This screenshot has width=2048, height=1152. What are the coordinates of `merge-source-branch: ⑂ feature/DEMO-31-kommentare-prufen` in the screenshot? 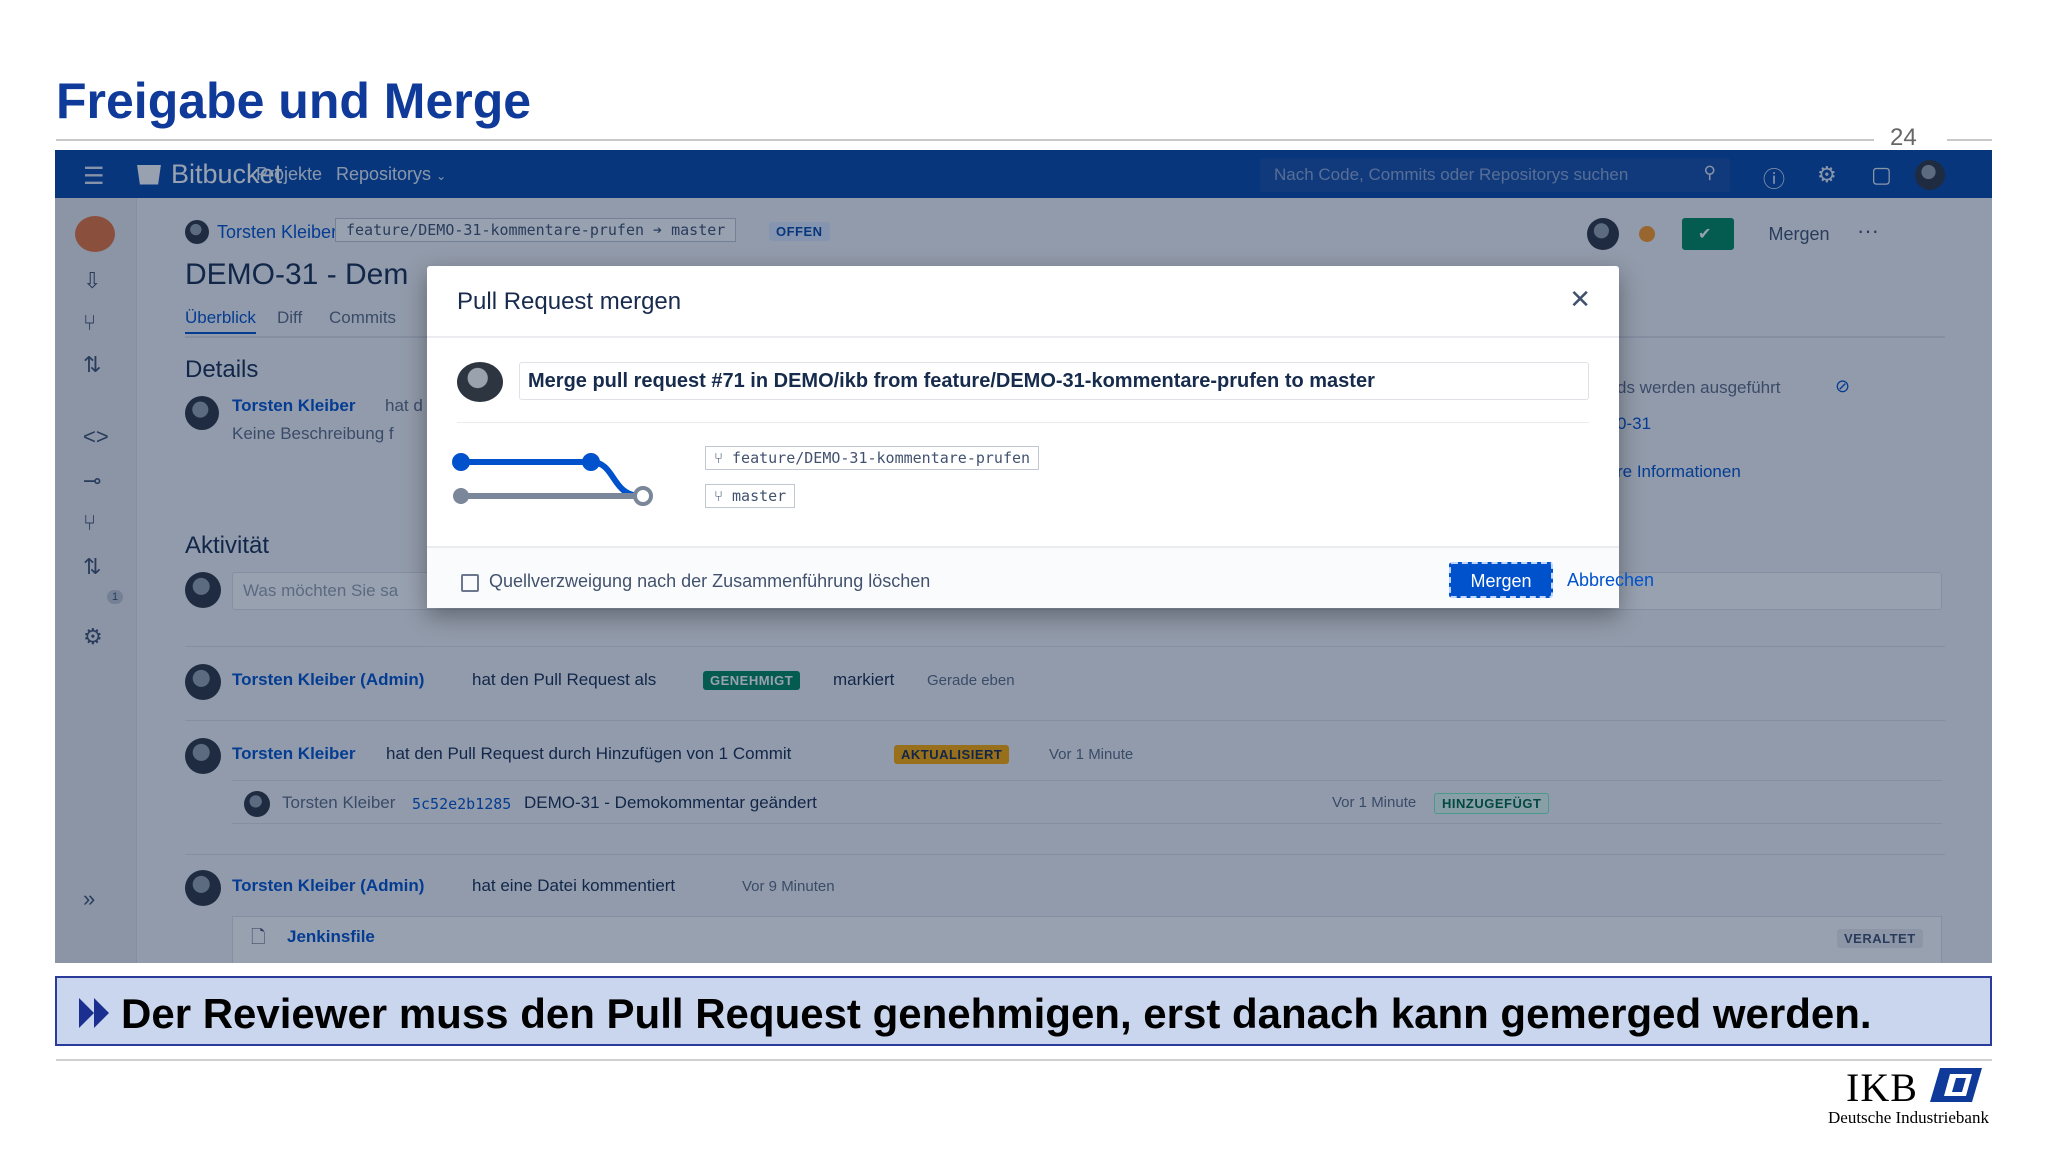 It's located at (872, 458).